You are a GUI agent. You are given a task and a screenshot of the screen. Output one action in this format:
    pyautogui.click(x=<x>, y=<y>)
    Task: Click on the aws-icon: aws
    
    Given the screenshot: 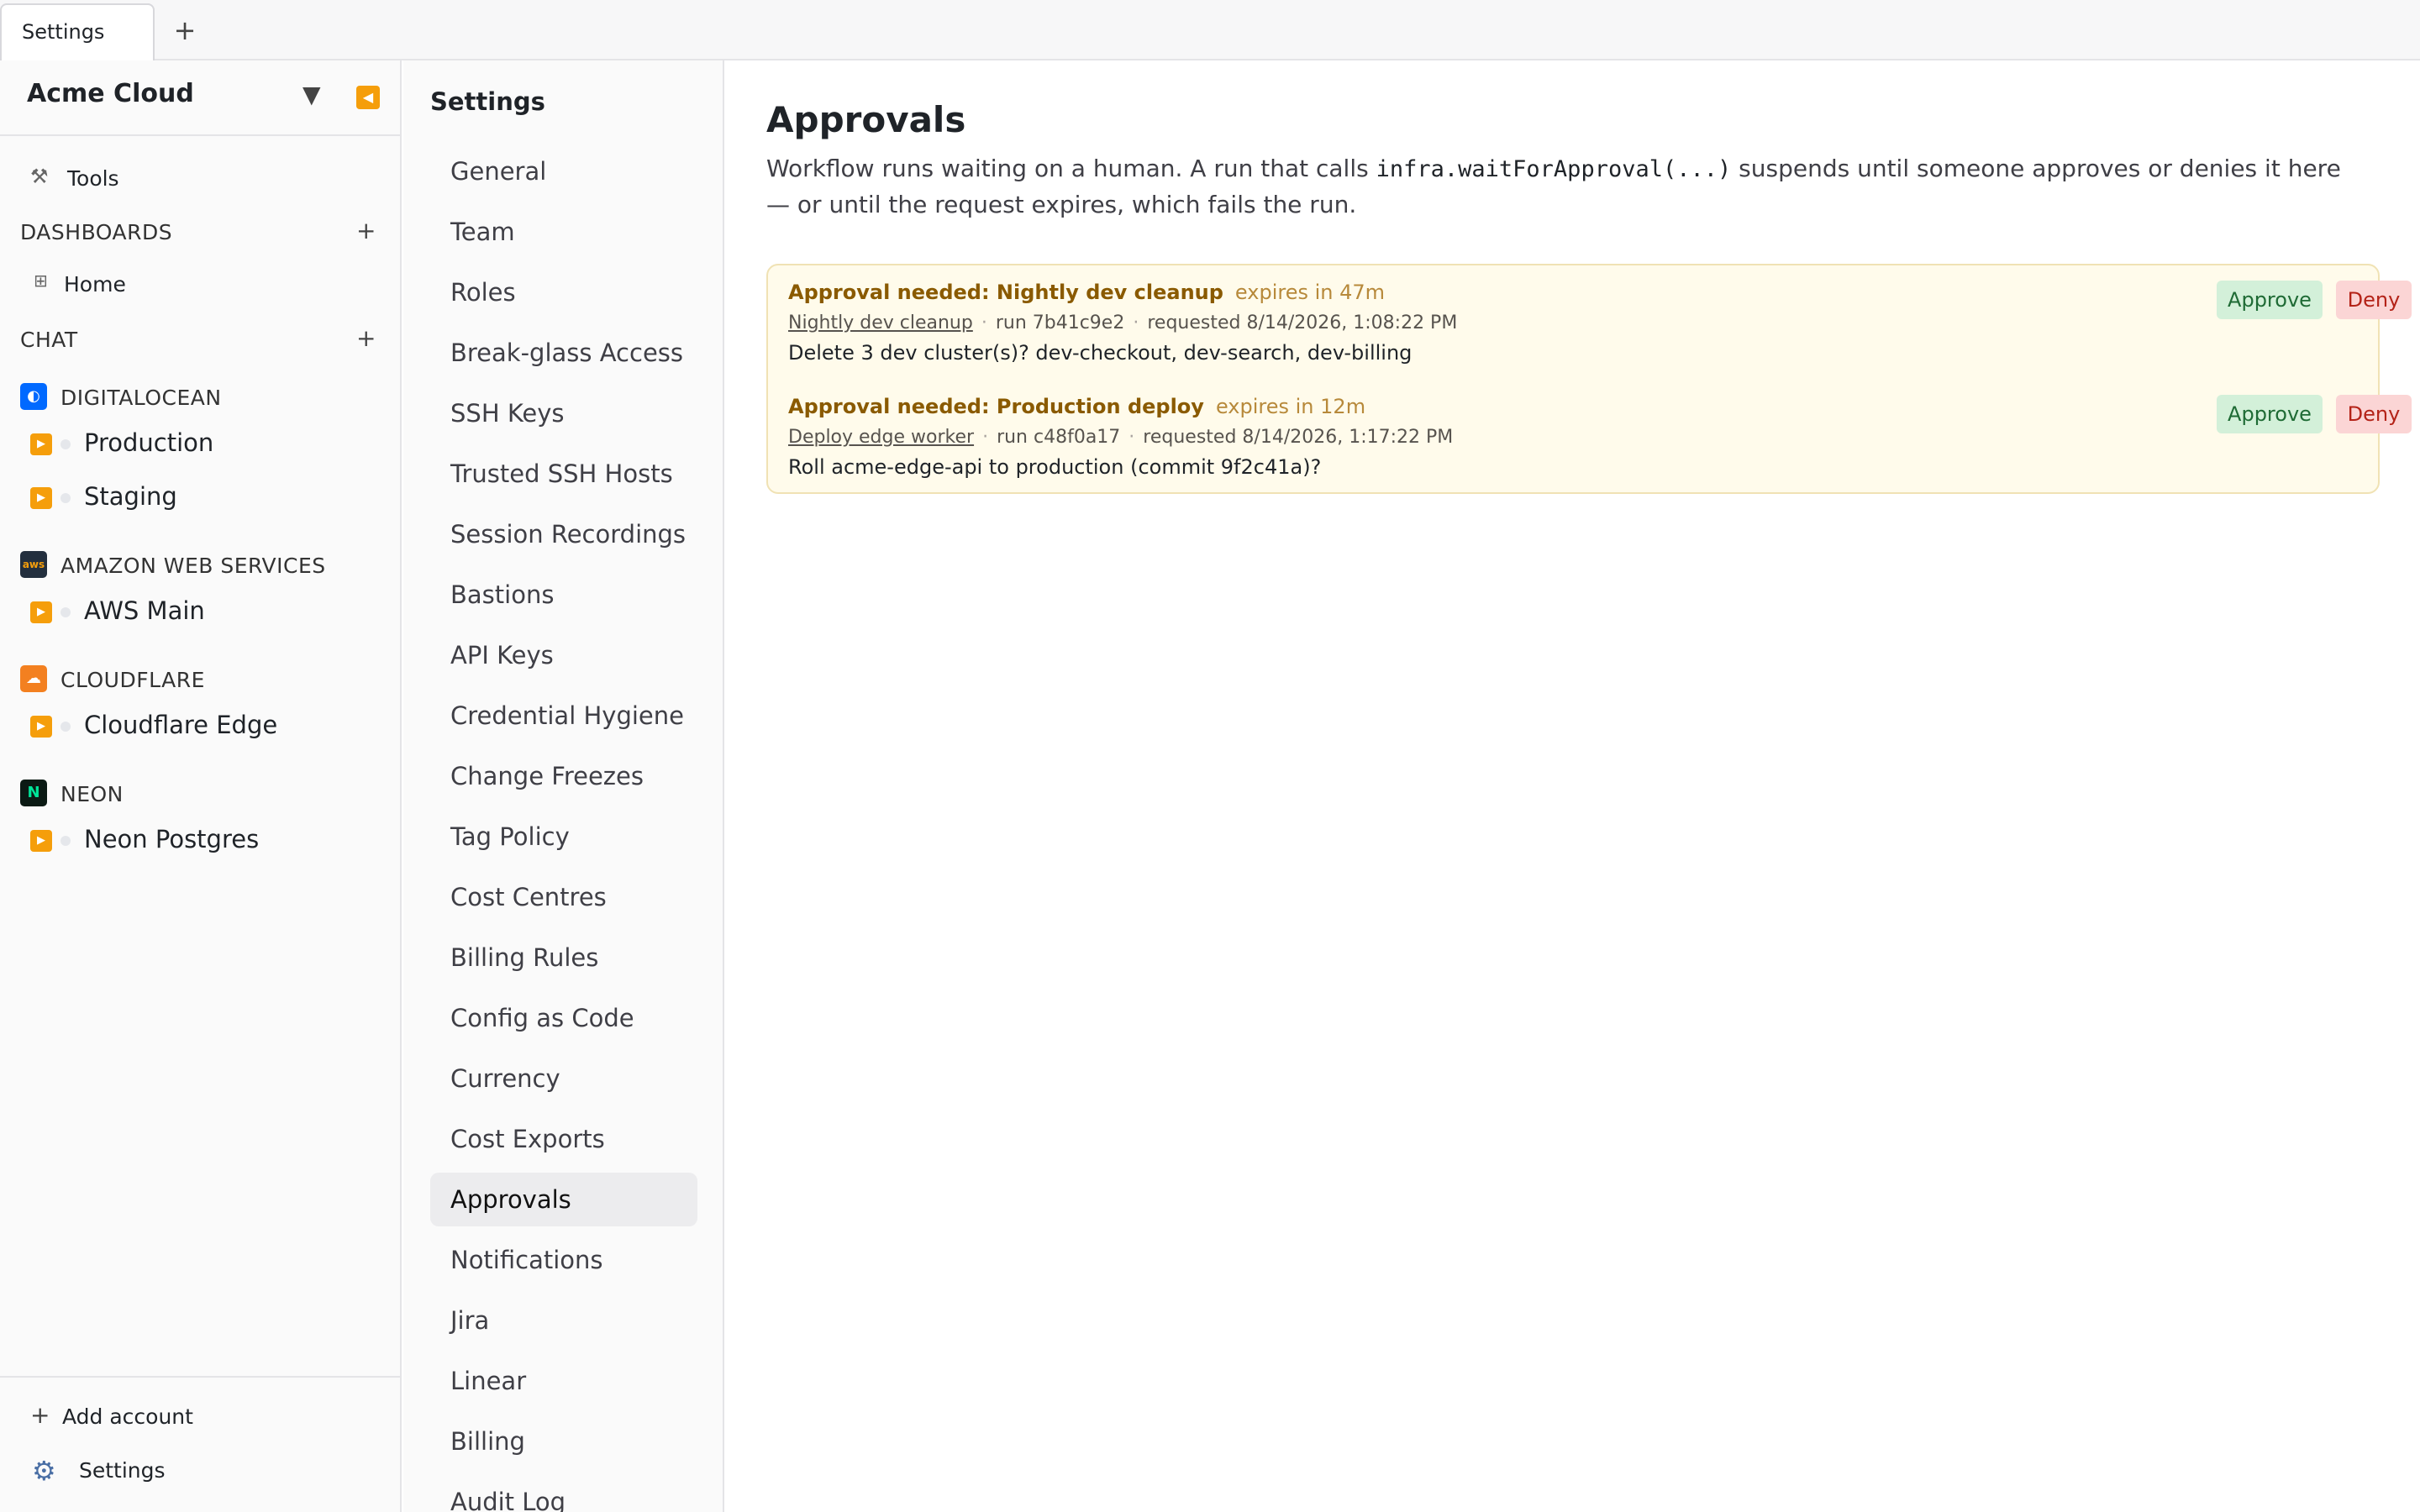 What is the action you would take?
    pyautogui.click(x=34, y=564)
    